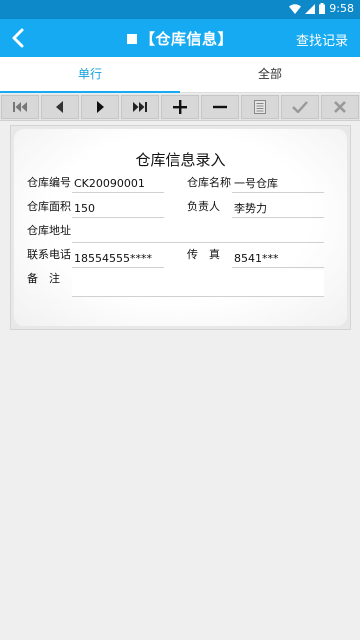 Image resolution: width=360 pixels, height=640 pixels. What do you see at coordinates (322, 8) in the screenshot?
I see `battery-icon` at bounding box center [322, 8].